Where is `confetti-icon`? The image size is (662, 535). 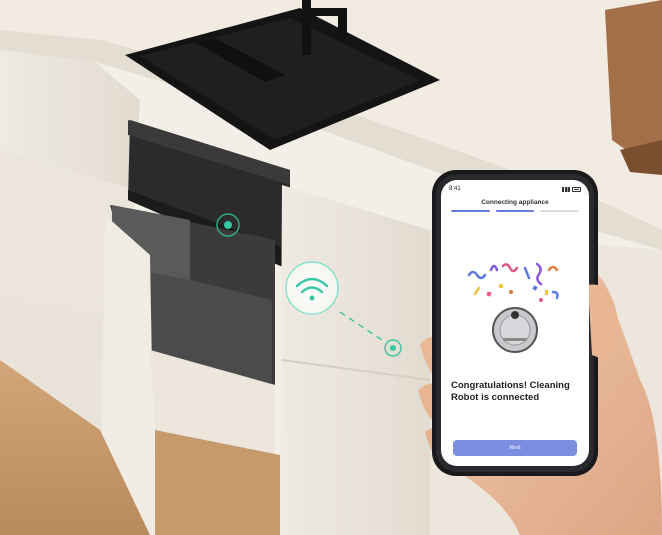 confetti-icon is located at coordinates (477, 275).